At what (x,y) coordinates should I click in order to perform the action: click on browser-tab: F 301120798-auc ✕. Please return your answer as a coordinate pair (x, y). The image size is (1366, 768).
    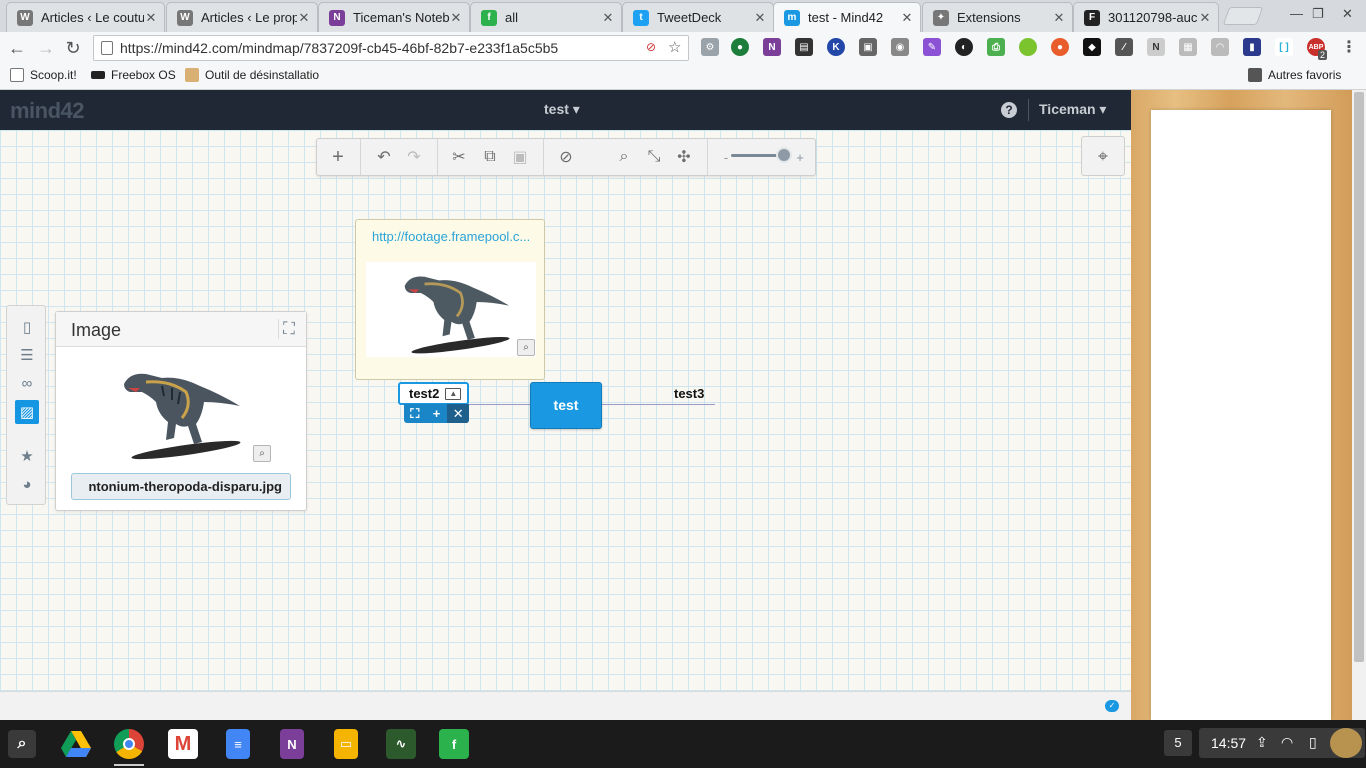
    Looking at the image, I should click on (1146, 17).